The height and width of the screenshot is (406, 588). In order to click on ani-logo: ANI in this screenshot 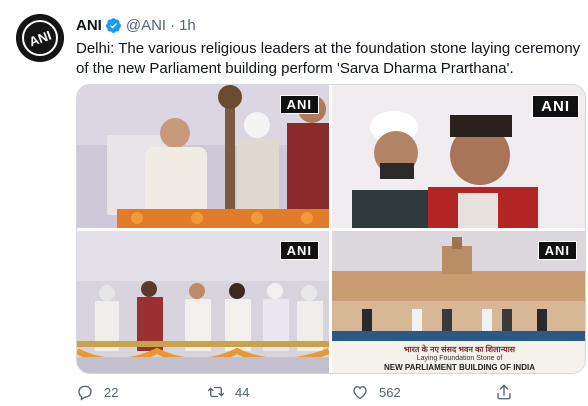, I will do `click(40, 38)`.